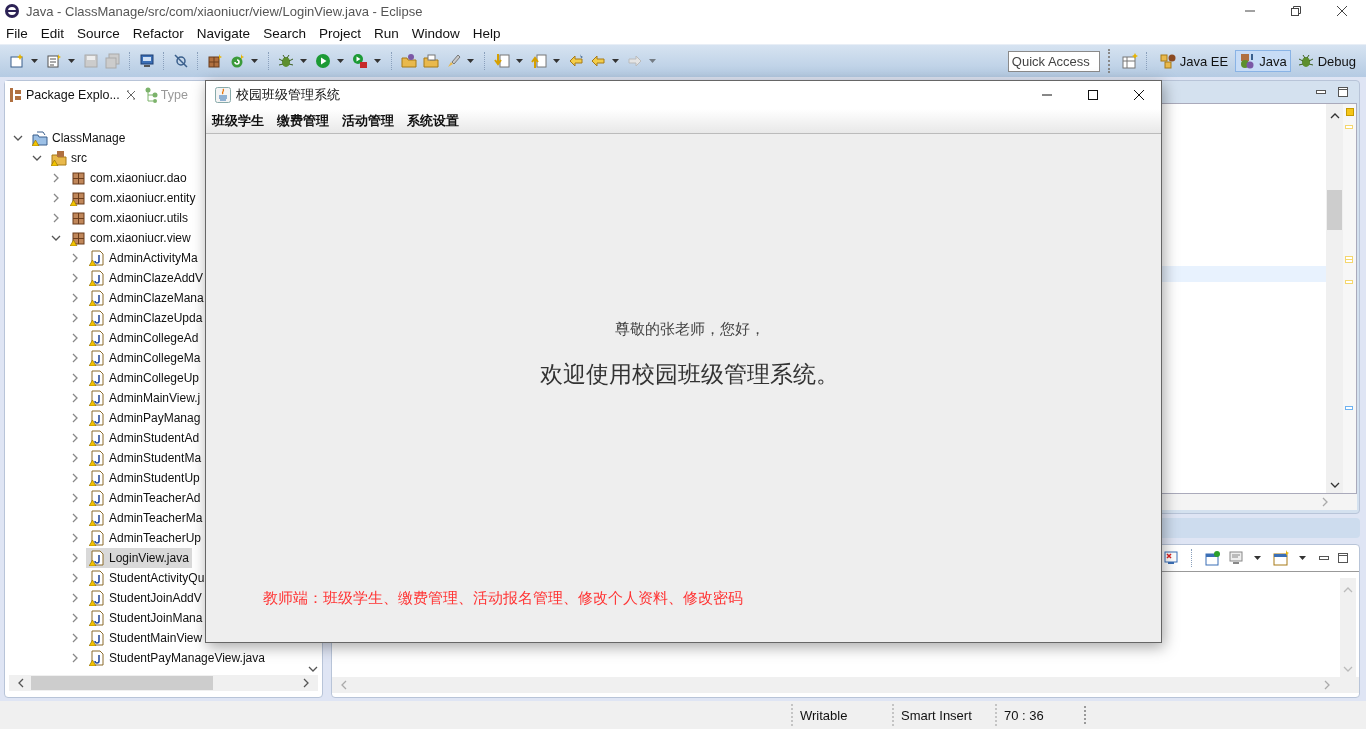  Describe the element at coordinates (146, 278) in the screenshot. I see `tree-item: AdminClazeAddV` at that location.